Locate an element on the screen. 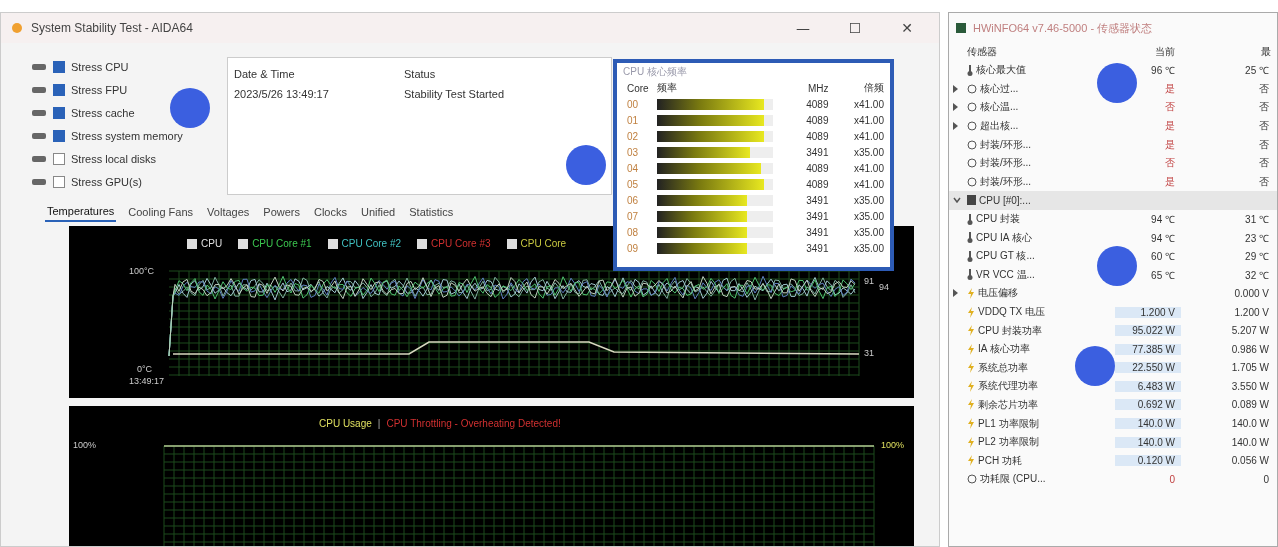 This screenshot has width=1278, height=547. tab: Temperatures is located at coordinates (81, 213).